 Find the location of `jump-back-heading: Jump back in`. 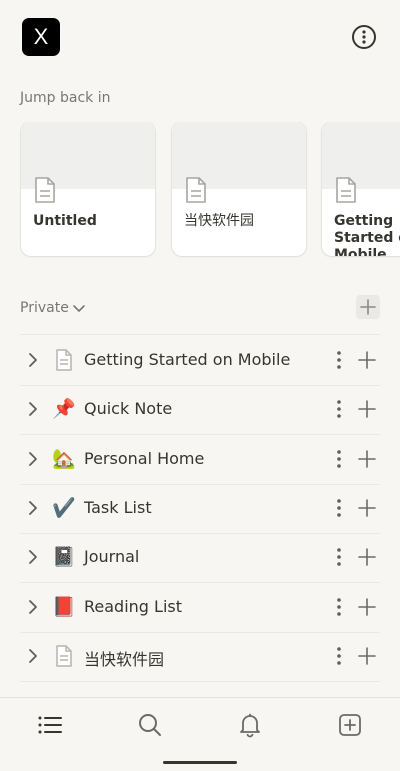

jump-back-heading: Jump back in is located at coordinates (65, 98).